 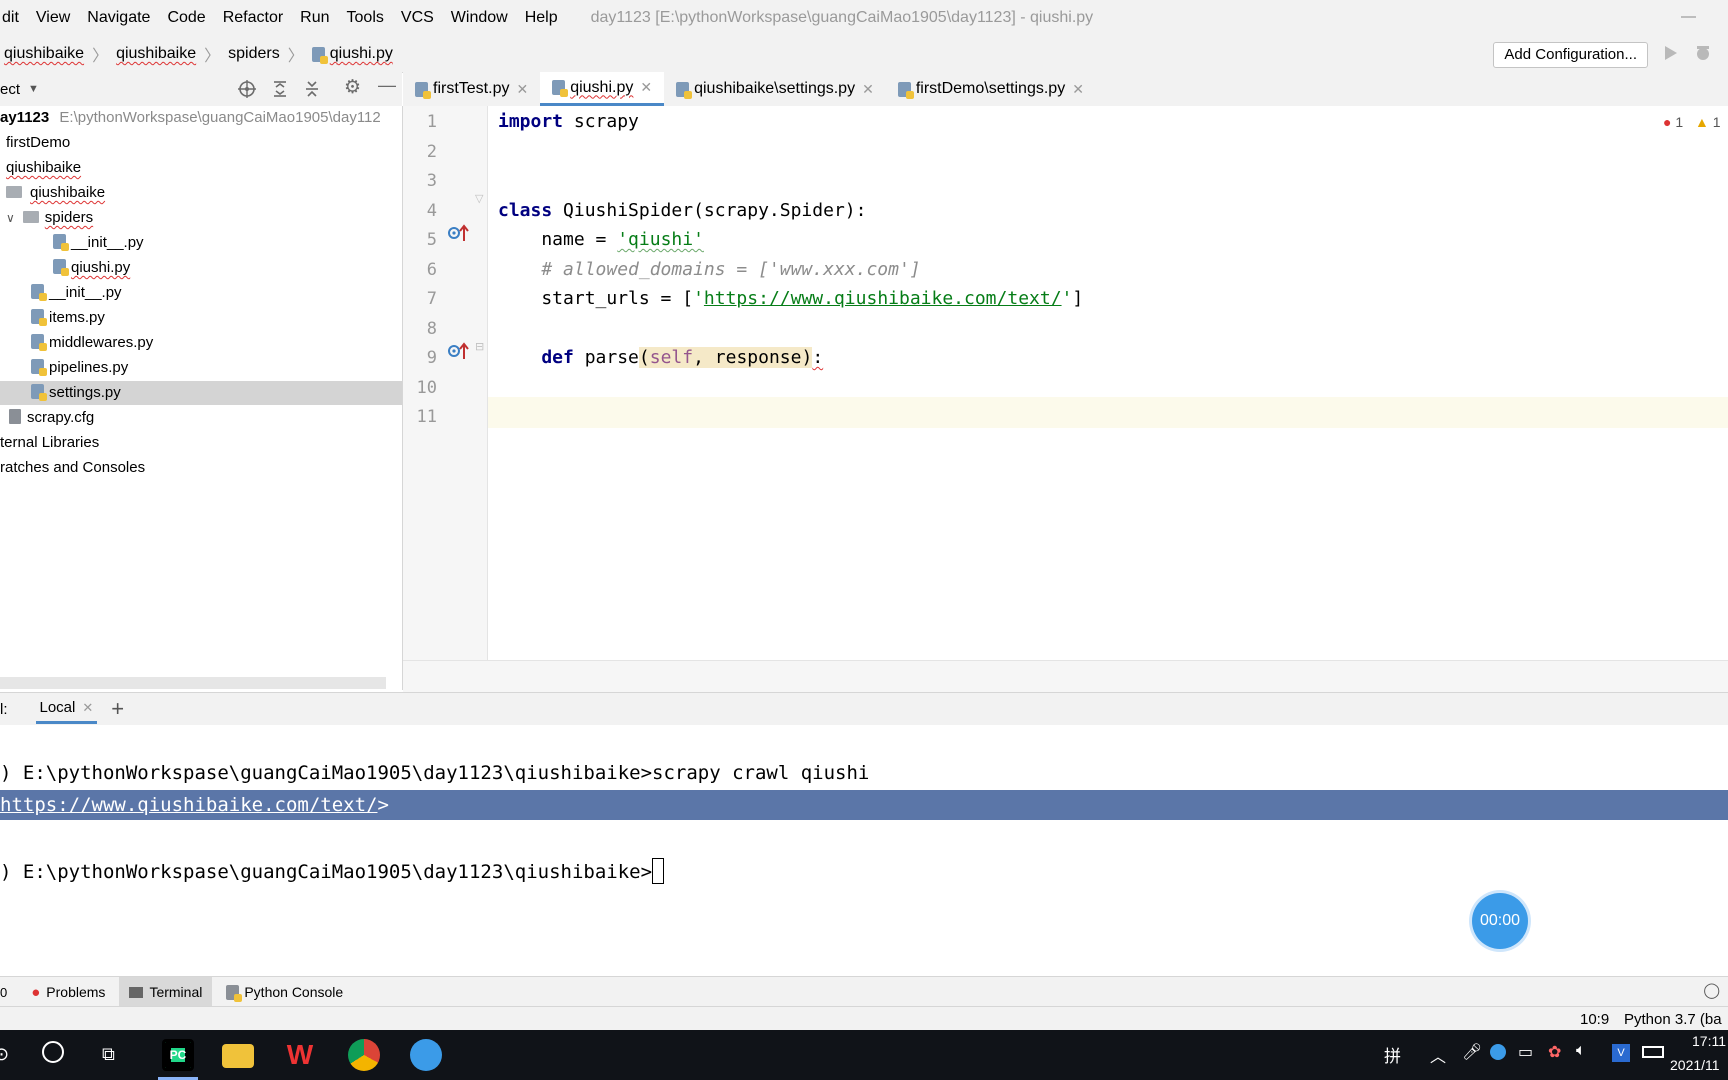 I want to click on chevron-down-icon: ∨, so click(x=10, y=218).